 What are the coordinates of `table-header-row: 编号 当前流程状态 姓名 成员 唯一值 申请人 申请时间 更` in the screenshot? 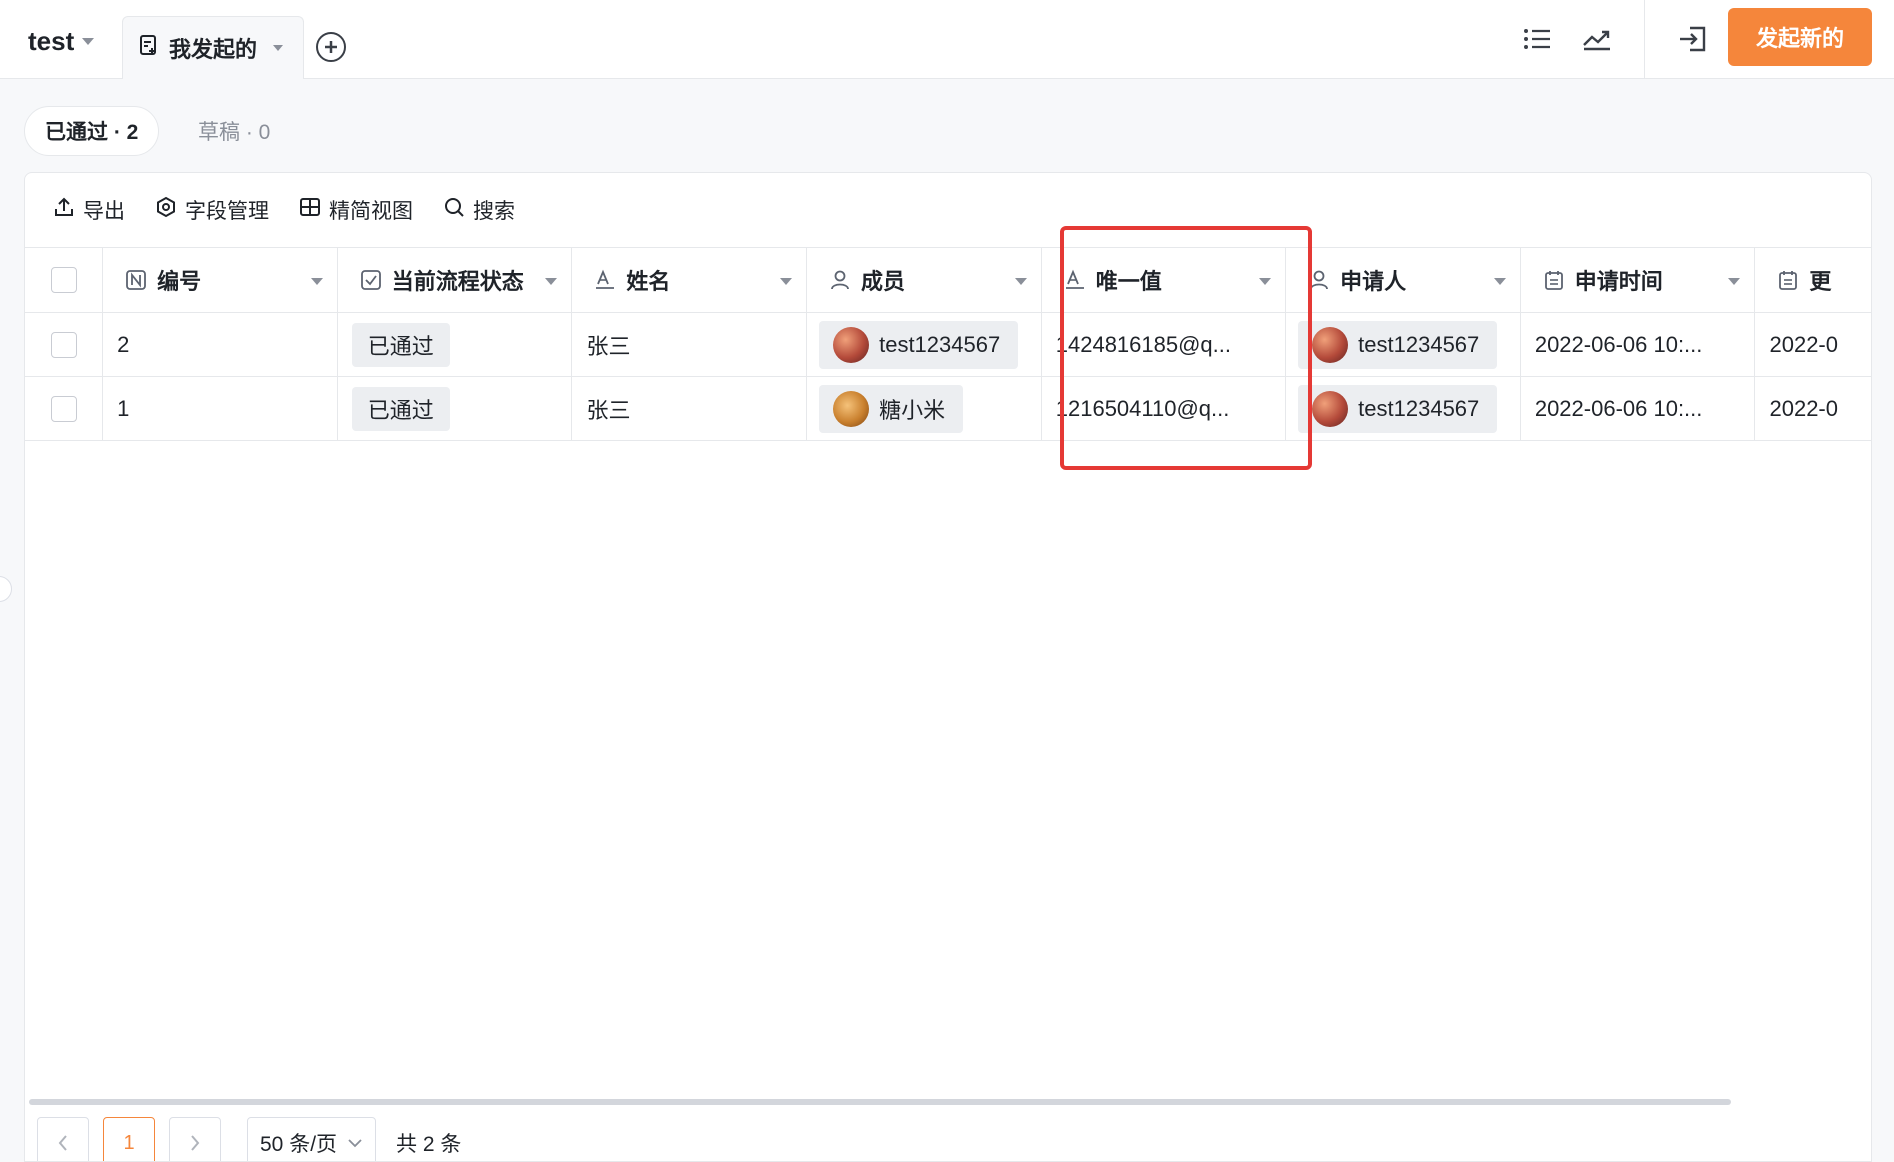 It's located at (948, 280).